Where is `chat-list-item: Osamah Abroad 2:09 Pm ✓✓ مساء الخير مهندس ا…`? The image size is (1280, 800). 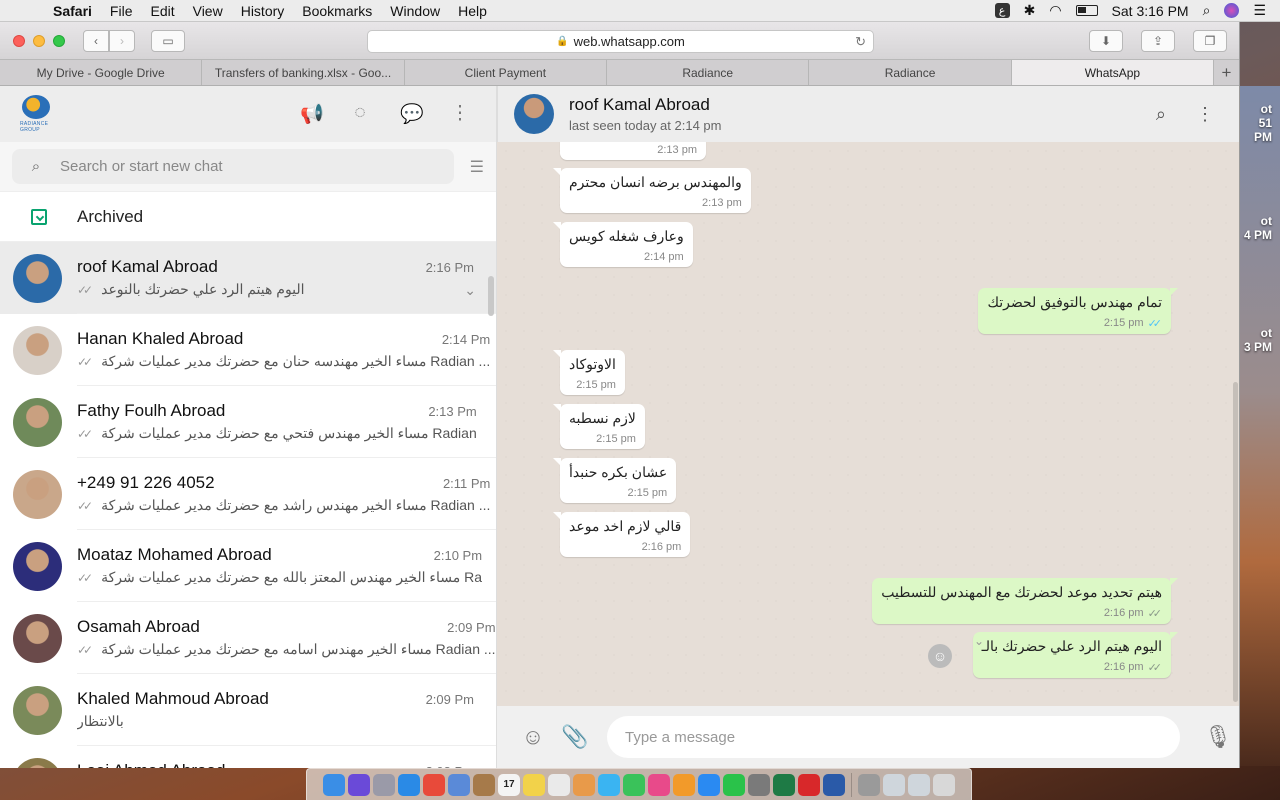 chat-list-item: Osamah Abroad 2:09 Pm ✓✓ مساء الخير مهندس ا… is located at coordinates (248, 638).